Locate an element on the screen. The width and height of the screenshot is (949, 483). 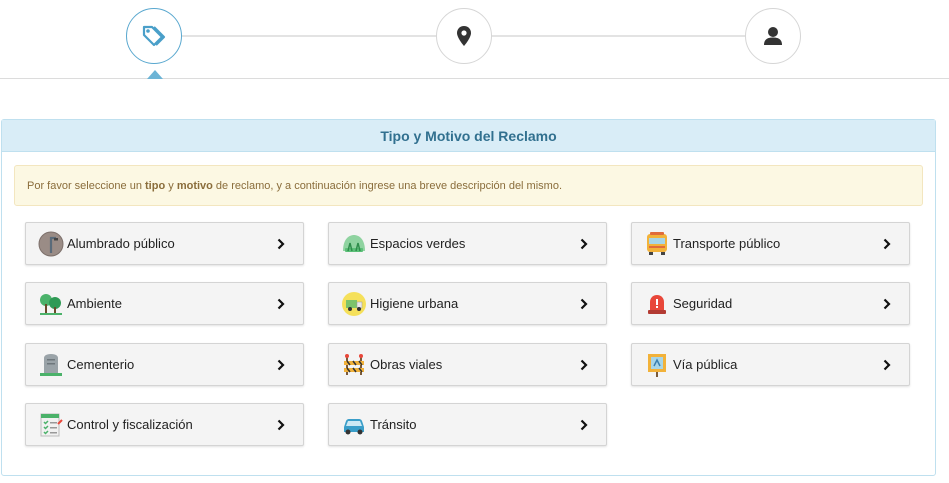
option-transito: Tránsito is located at coordinates (467, 424).